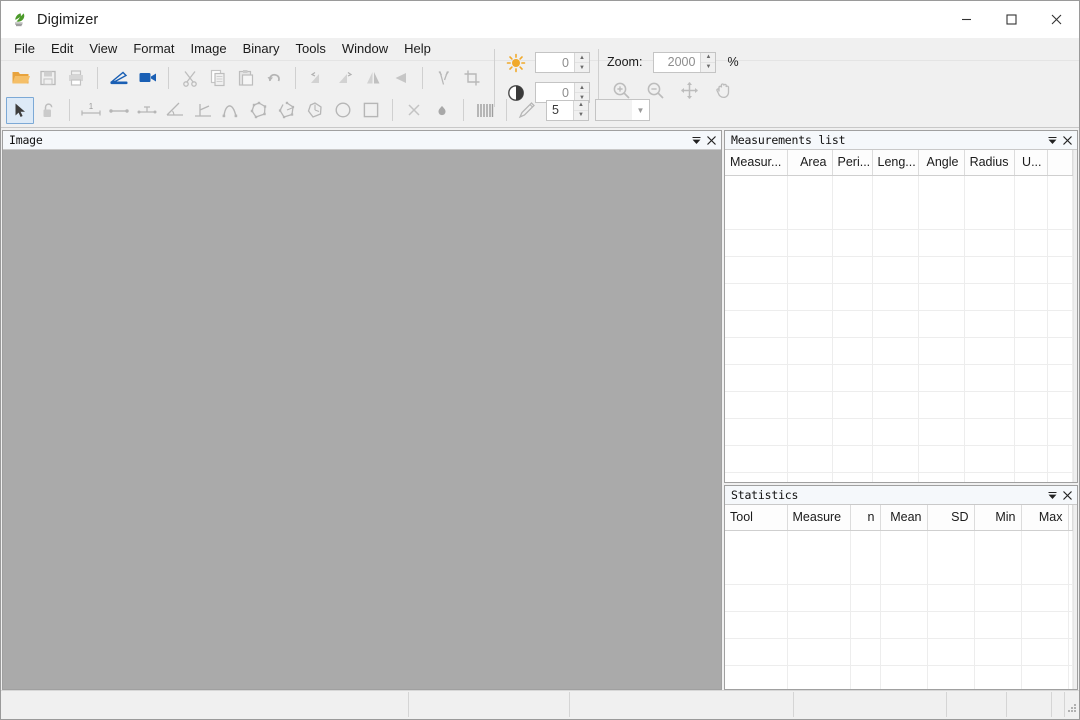 This screenshot has width=1080, height=720. Describe the element at coordinates (1052, 140) in the screenshot. I see `measurements-panel-menu-button` at that location.